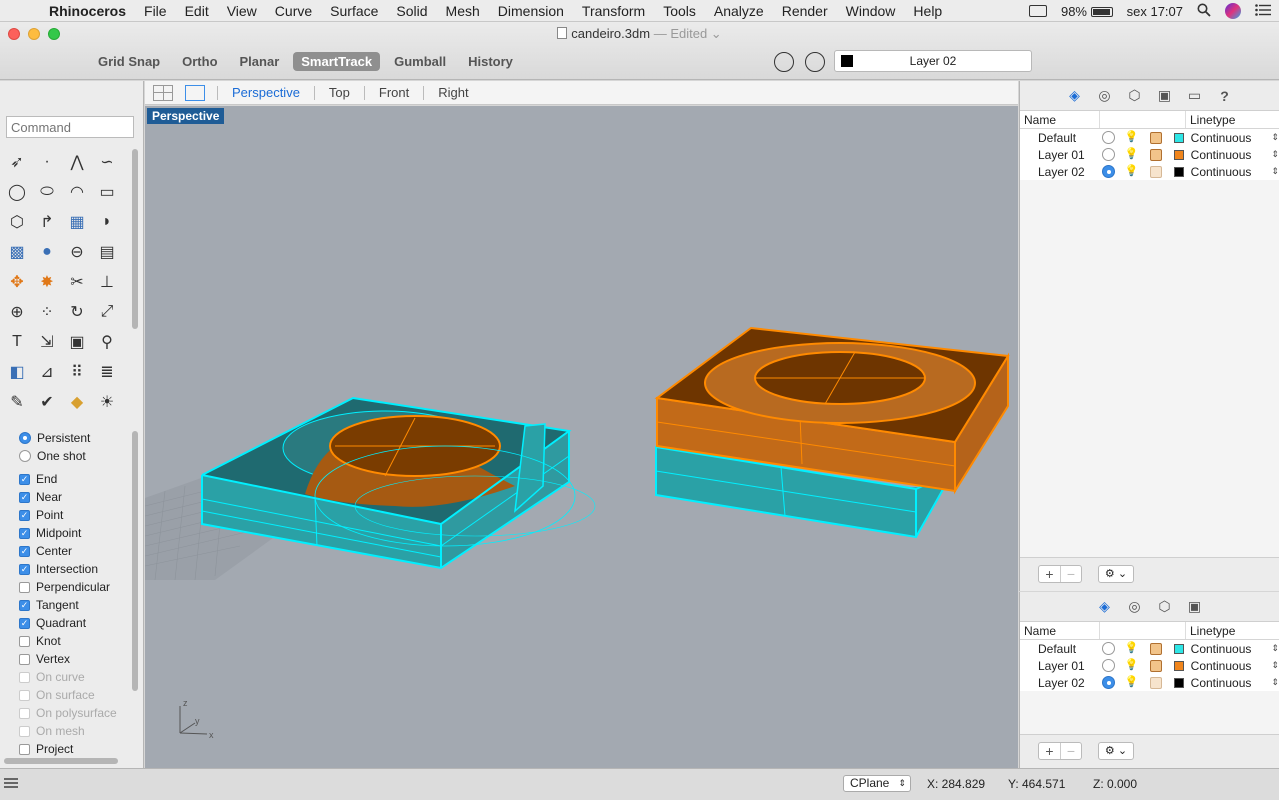 The image size is (1279, 800). I want to click on menu-render: Render, so click(805, 11).